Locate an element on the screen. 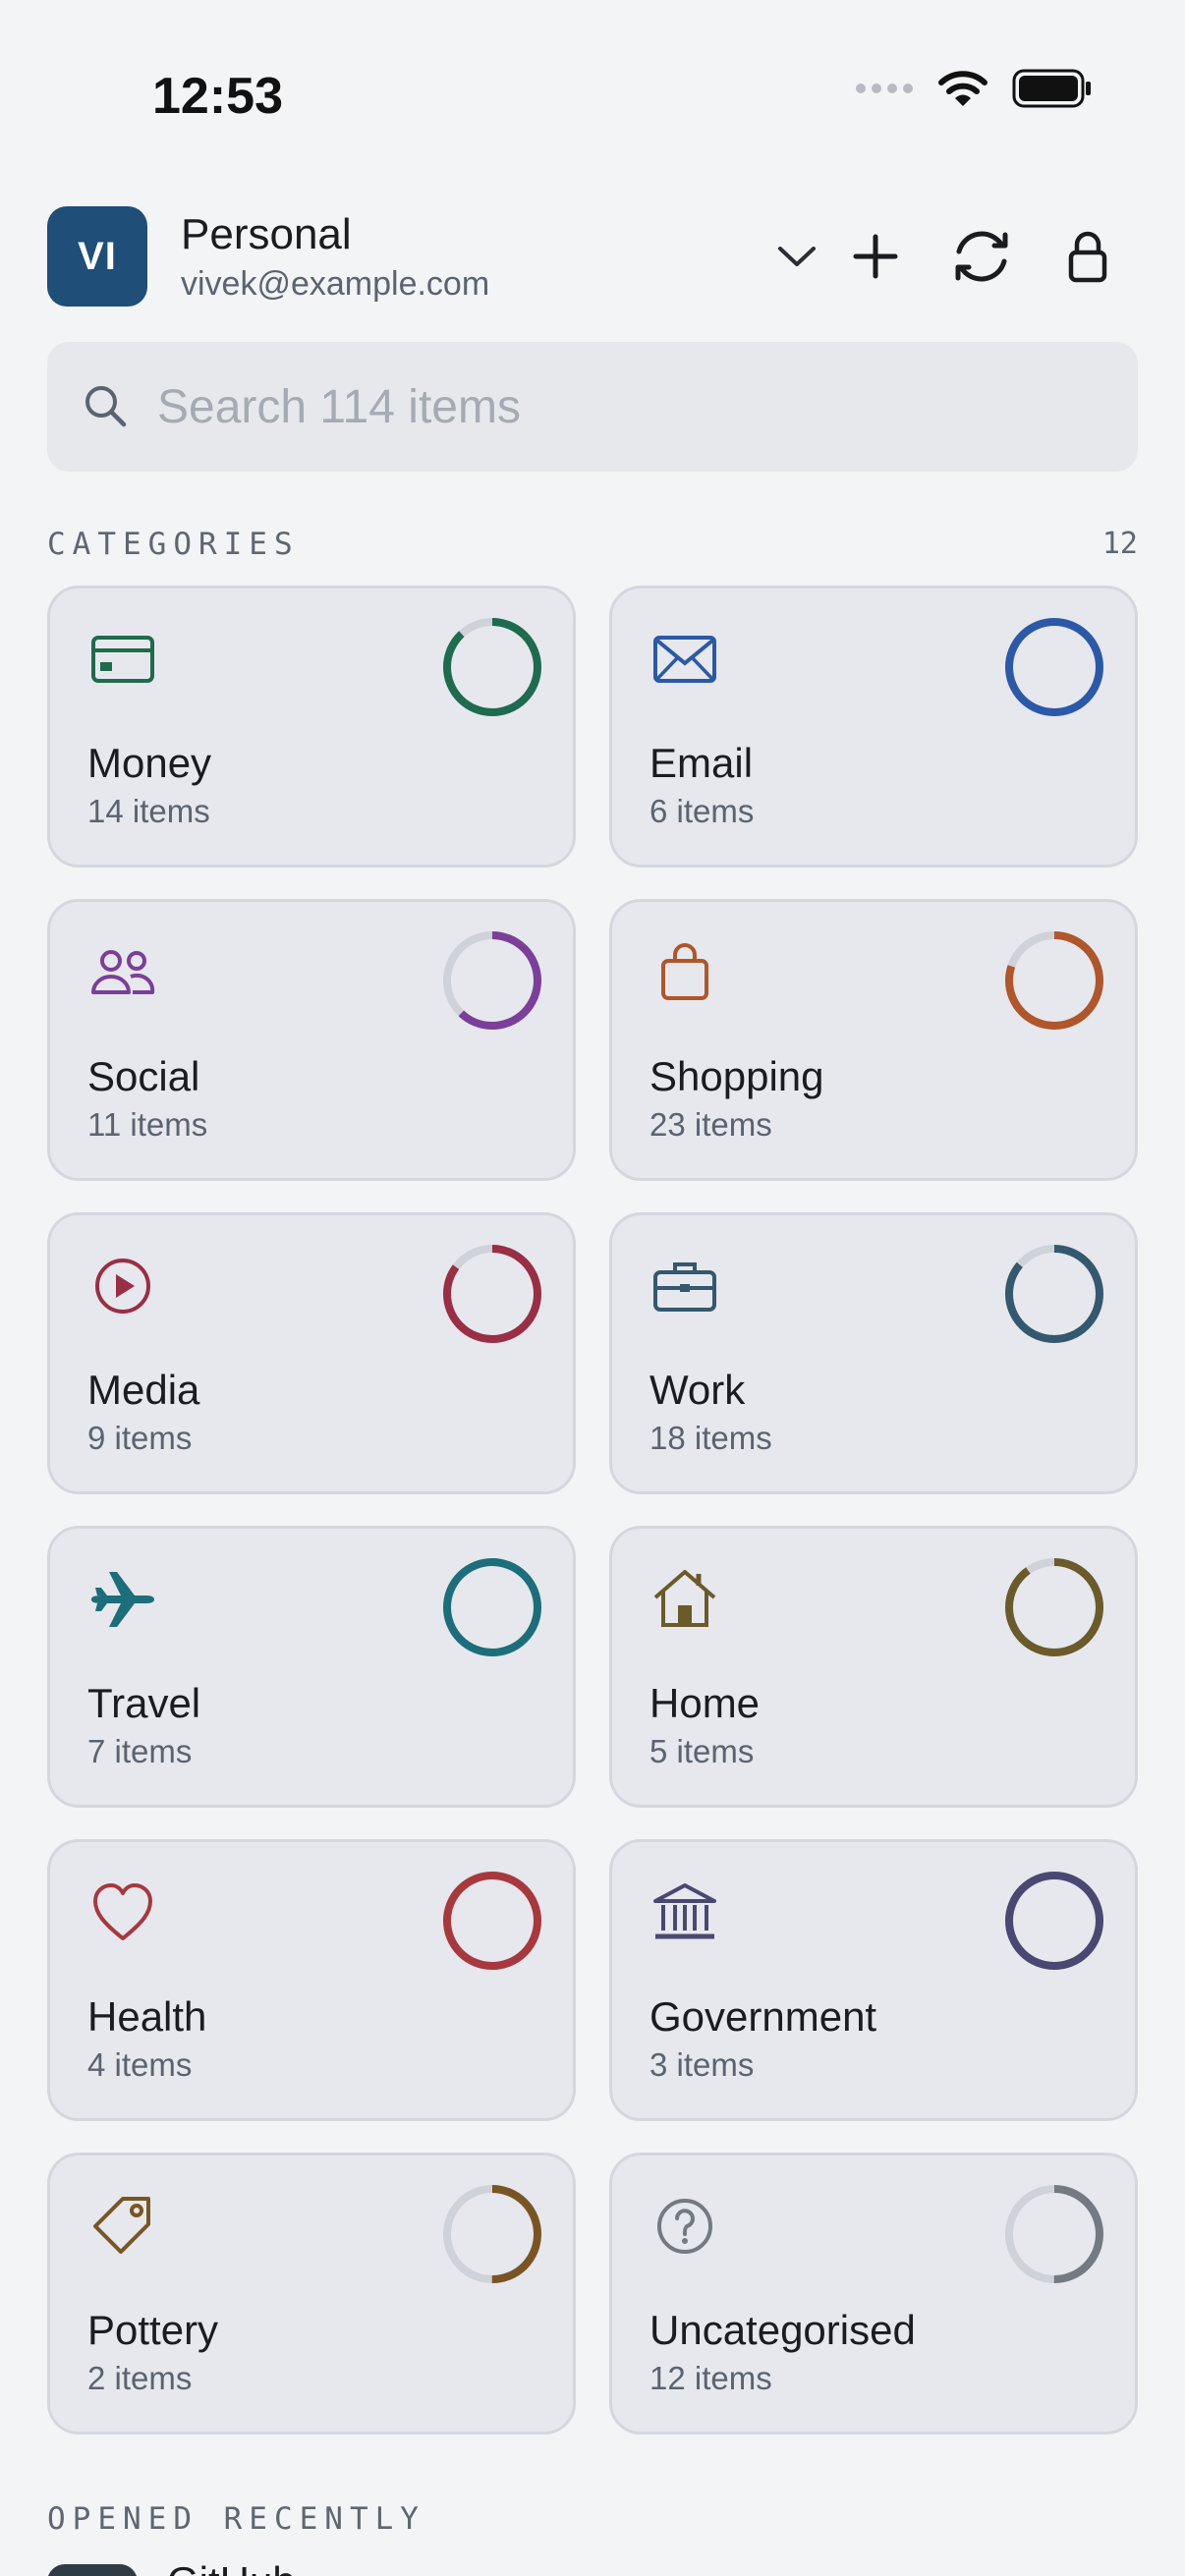  category-card-shopping: Shopping 23 items is located at coordinates (874, 1040).